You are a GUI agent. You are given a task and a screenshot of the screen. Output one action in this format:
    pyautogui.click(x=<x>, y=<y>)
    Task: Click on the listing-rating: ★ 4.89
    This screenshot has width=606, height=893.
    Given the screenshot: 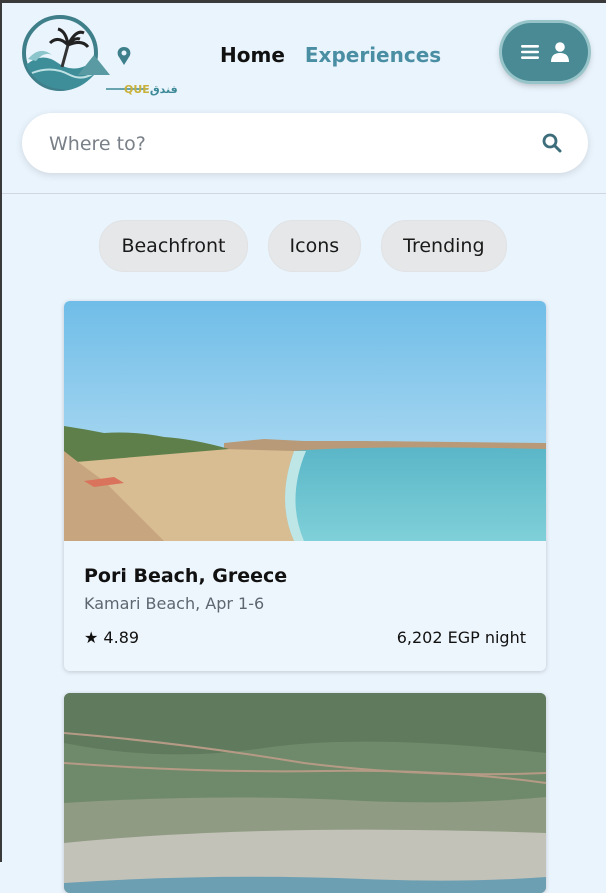 What is the action you would take?
    pyautogui.click(x=112, y=637)
    